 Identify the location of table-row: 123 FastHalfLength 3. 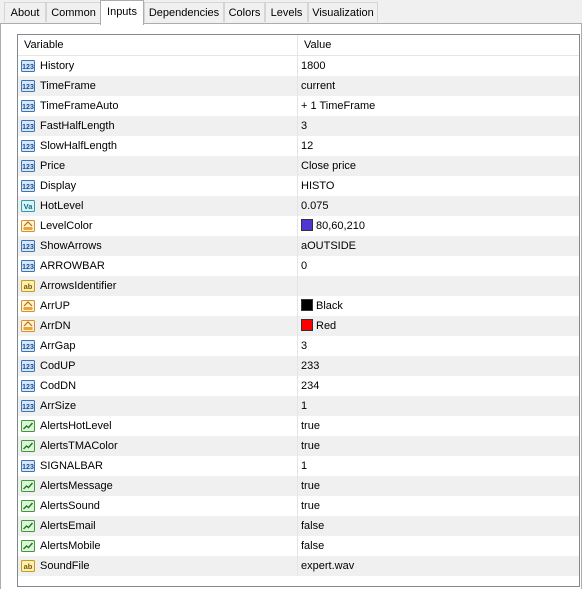
(298, 126).